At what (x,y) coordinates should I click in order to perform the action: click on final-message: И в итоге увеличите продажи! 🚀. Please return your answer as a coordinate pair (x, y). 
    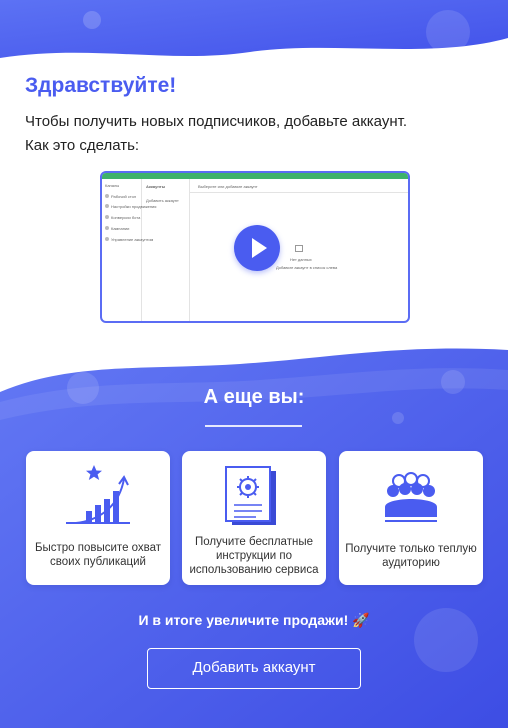
    Looking at the image, I should click on (254, 620).